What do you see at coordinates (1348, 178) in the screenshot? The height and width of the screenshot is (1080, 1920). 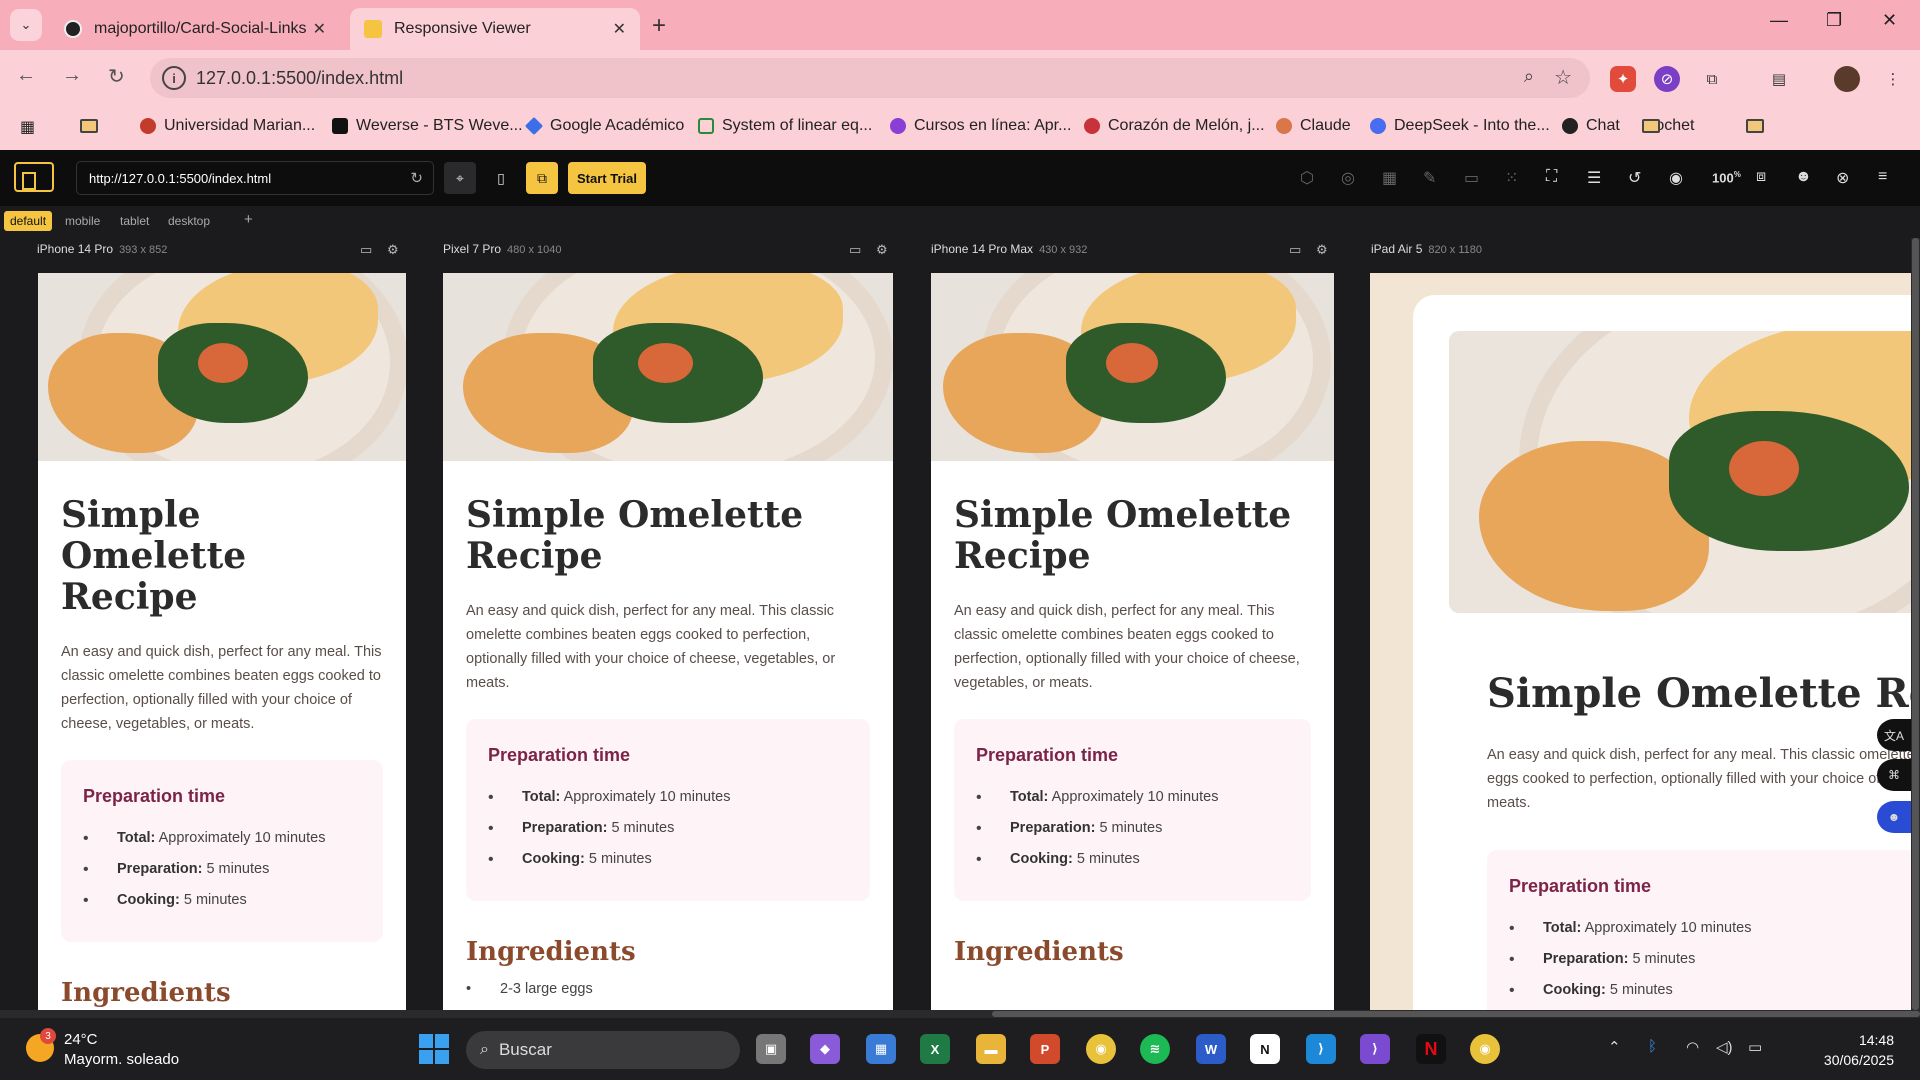 I see `layers-icon: ◎` at bounding box center [1348, 178].